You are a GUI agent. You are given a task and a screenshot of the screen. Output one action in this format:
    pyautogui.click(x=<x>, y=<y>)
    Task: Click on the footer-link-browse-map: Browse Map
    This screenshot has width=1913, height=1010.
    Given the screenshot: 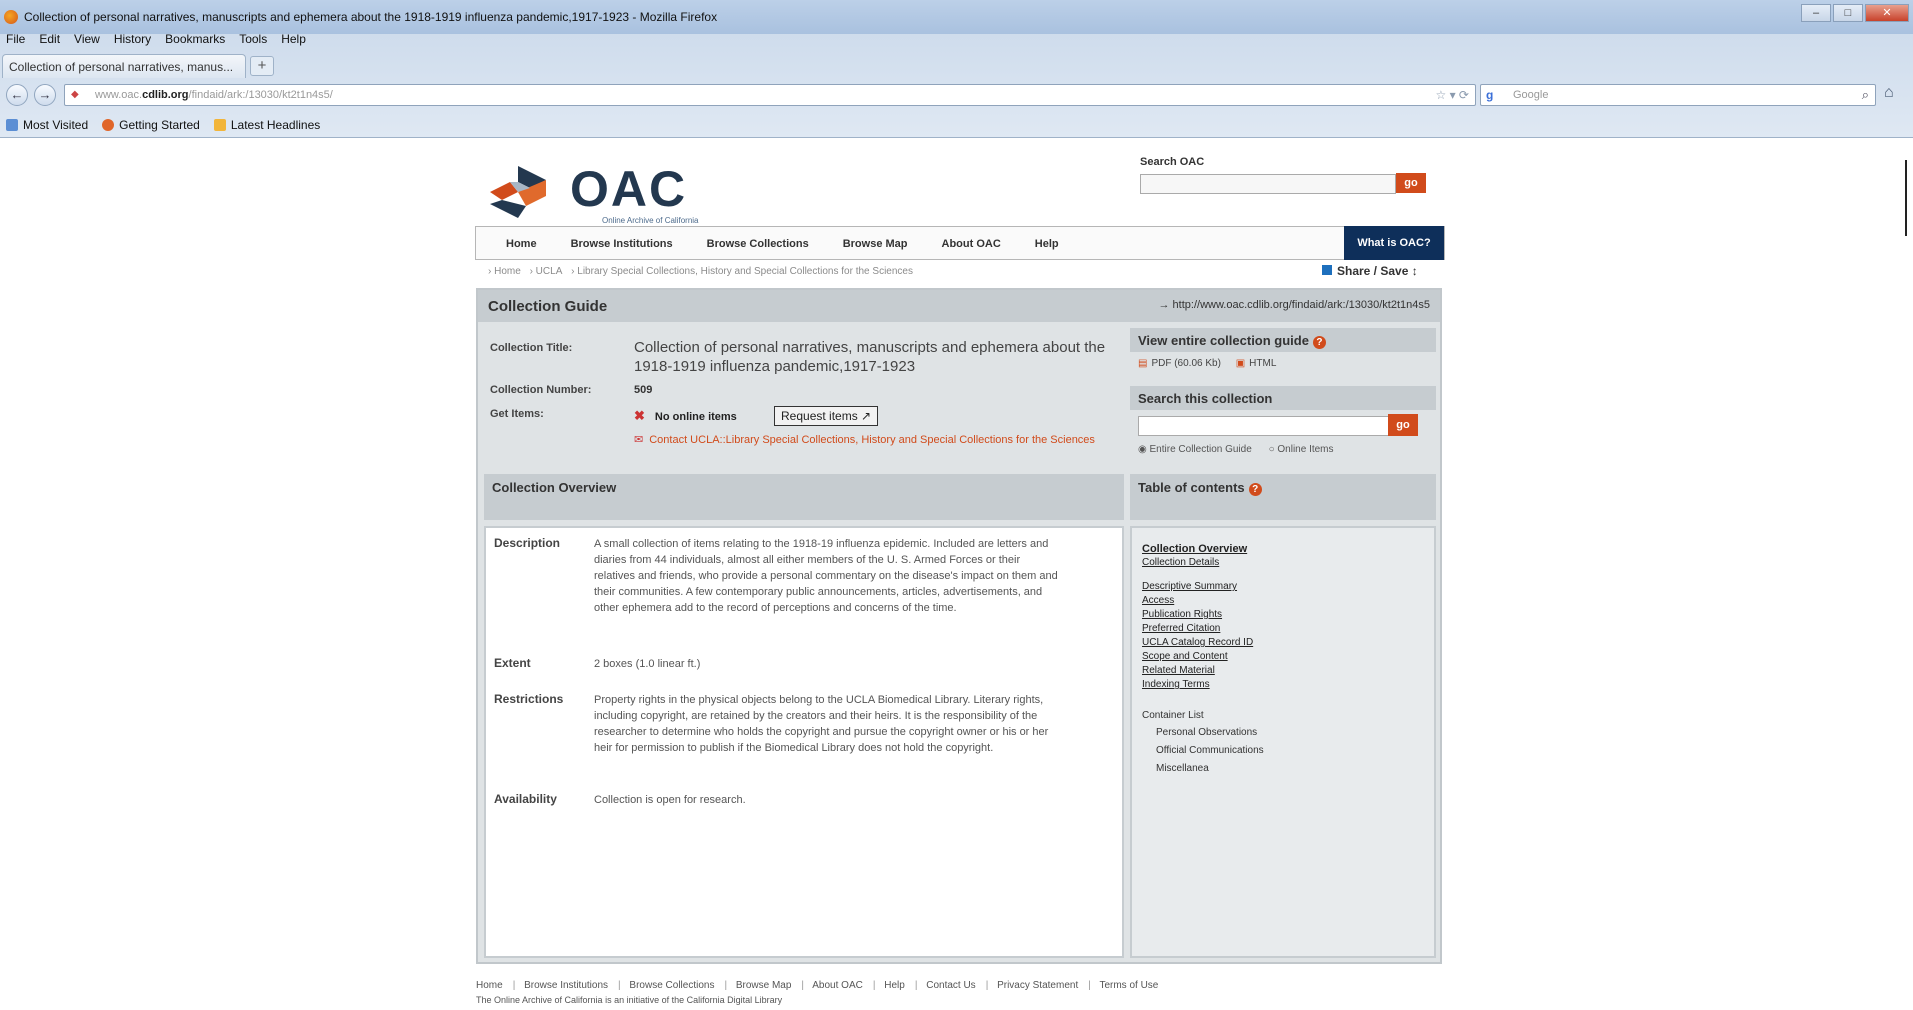 What is the action you would take?
    pyautogui.click(x=764, y=985)
    